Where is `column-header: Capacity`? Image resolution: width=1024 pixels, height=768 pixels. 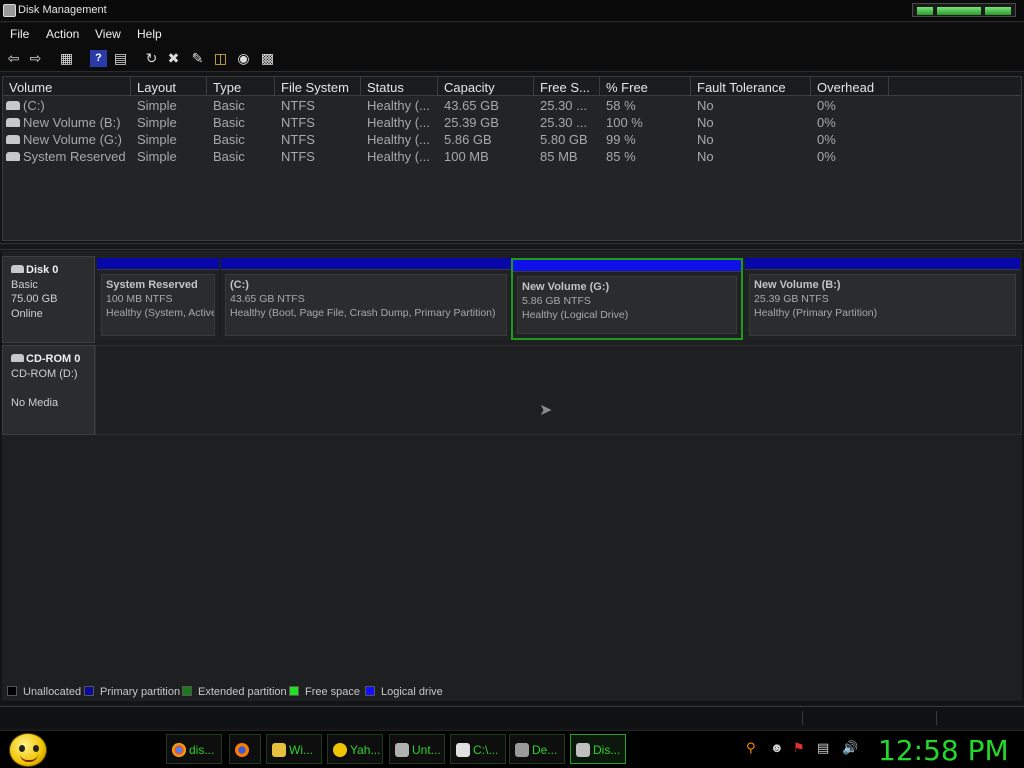 column-header: Capacity is located at coordinates (486, 86).